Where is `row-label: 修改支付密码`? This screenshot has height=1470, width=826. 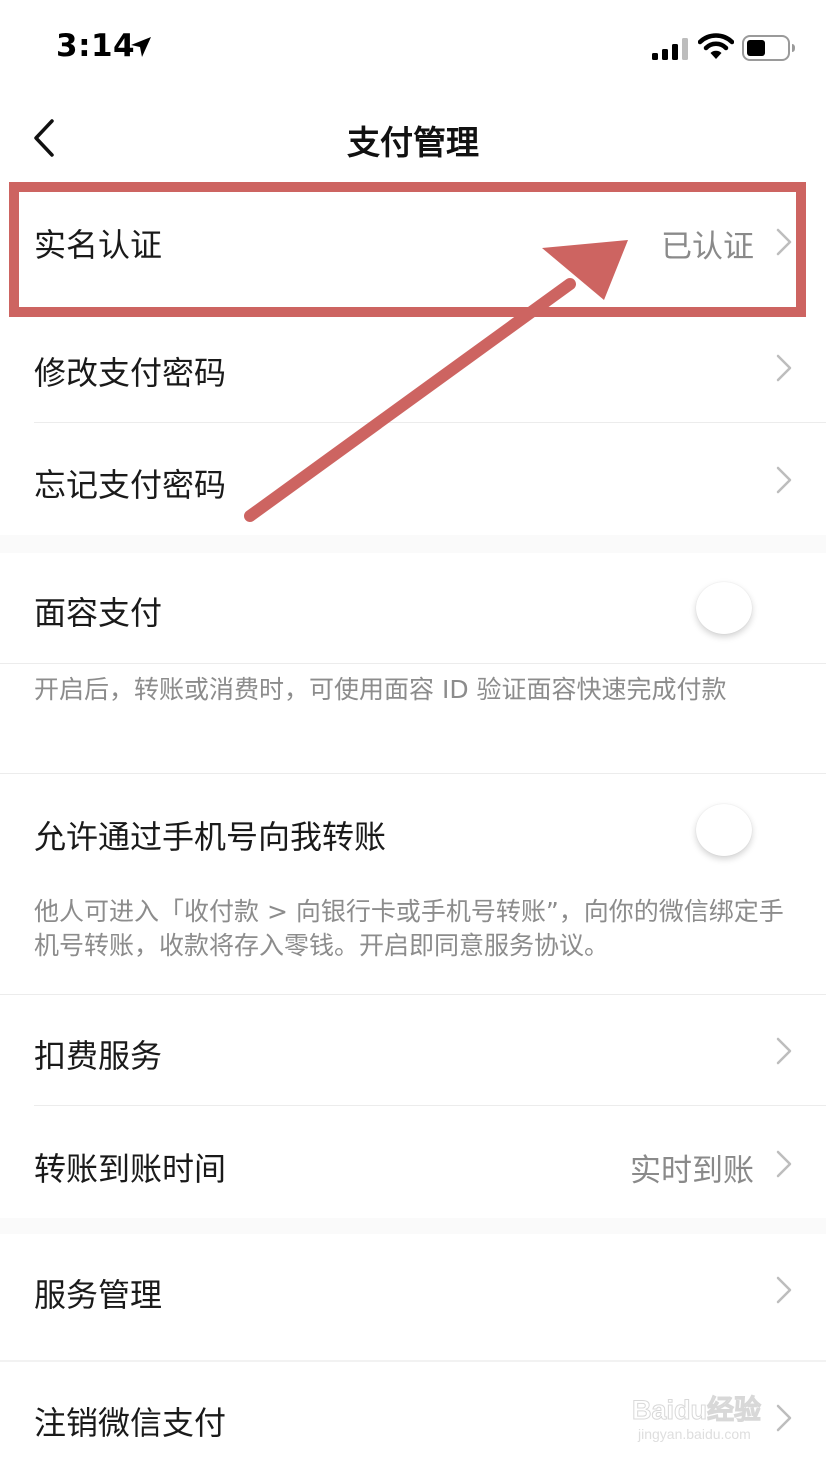 row-label: 修改支付密码 is located at coordinates (130, 373).